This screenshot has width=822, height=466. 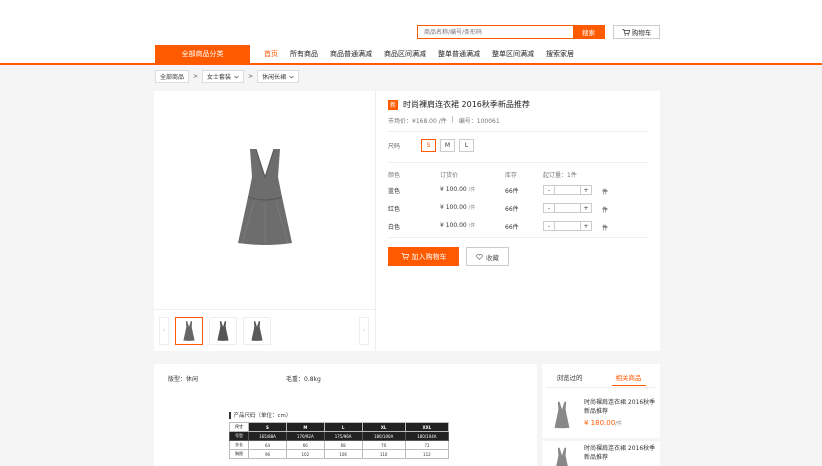 I want to click on header-price: 订货价, so click(x=449, y=175).